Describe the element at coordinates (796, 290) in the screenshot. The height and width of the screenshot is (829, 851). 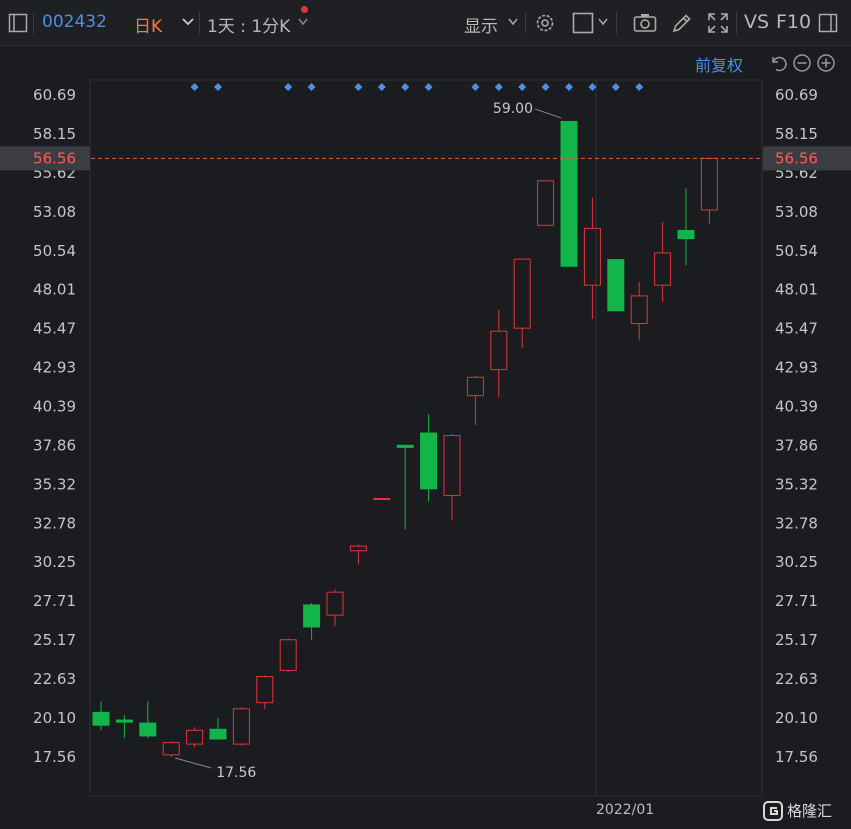
I see `y-tick-label-right: 48.01` at that location.